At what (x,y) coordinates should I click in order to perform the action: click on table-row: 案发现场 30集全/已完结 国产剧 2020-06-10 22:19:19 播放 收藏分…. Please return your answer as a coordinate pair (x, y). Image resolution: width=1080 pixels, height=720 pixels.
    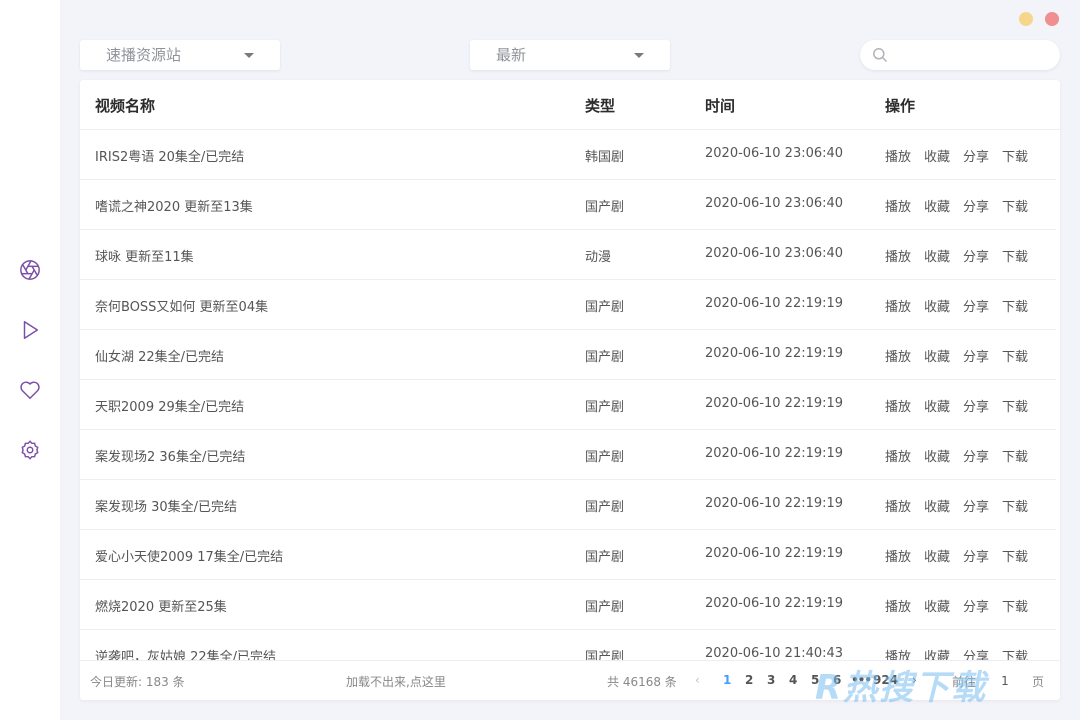
    Looking at the image, I should click on (568, 505).